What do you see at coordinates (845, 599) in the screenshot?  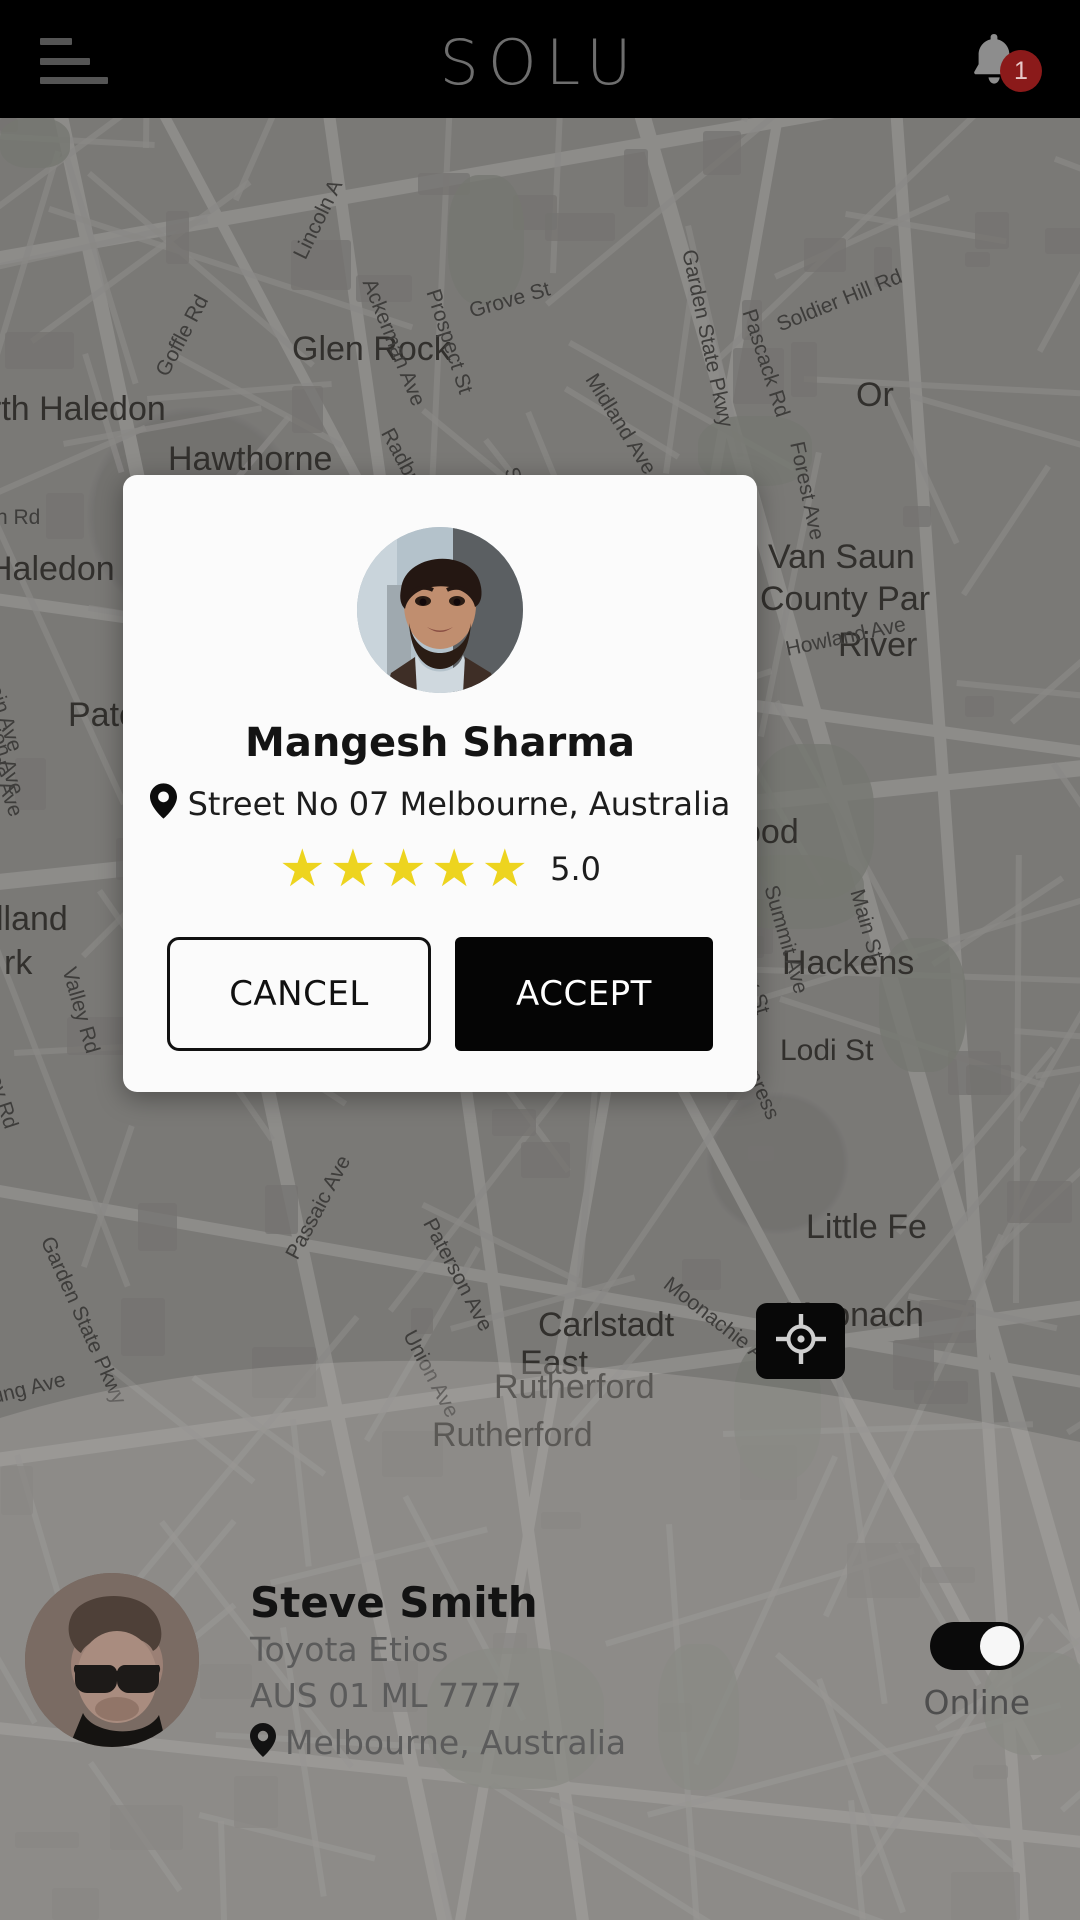 I see `map-place-label: County Par` at bounding box center [845, 599].